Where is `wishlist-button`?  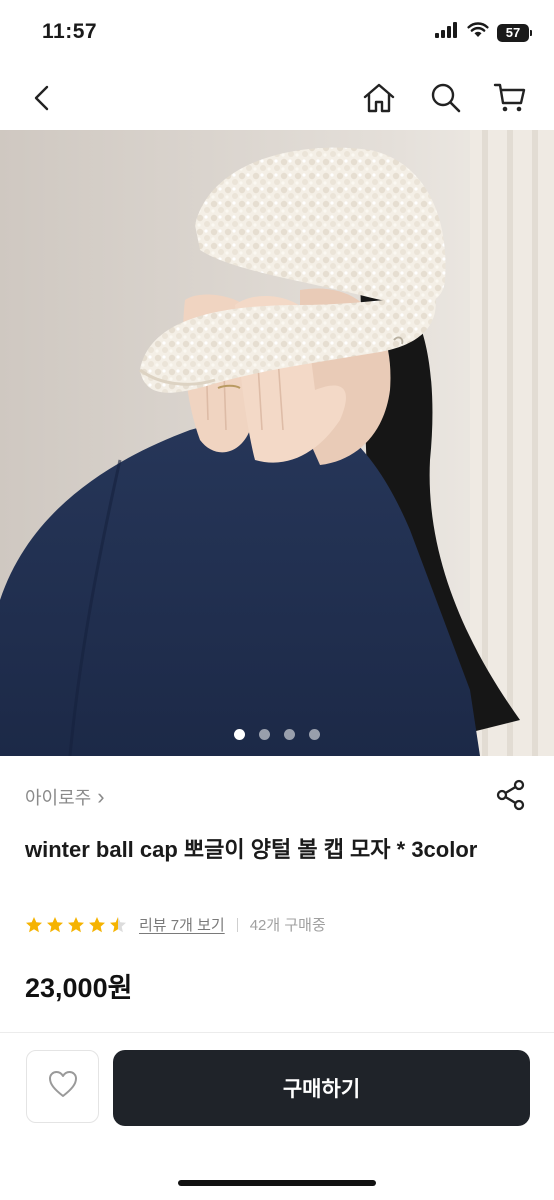 wishlist-button is located at coordinates (62, 1086).